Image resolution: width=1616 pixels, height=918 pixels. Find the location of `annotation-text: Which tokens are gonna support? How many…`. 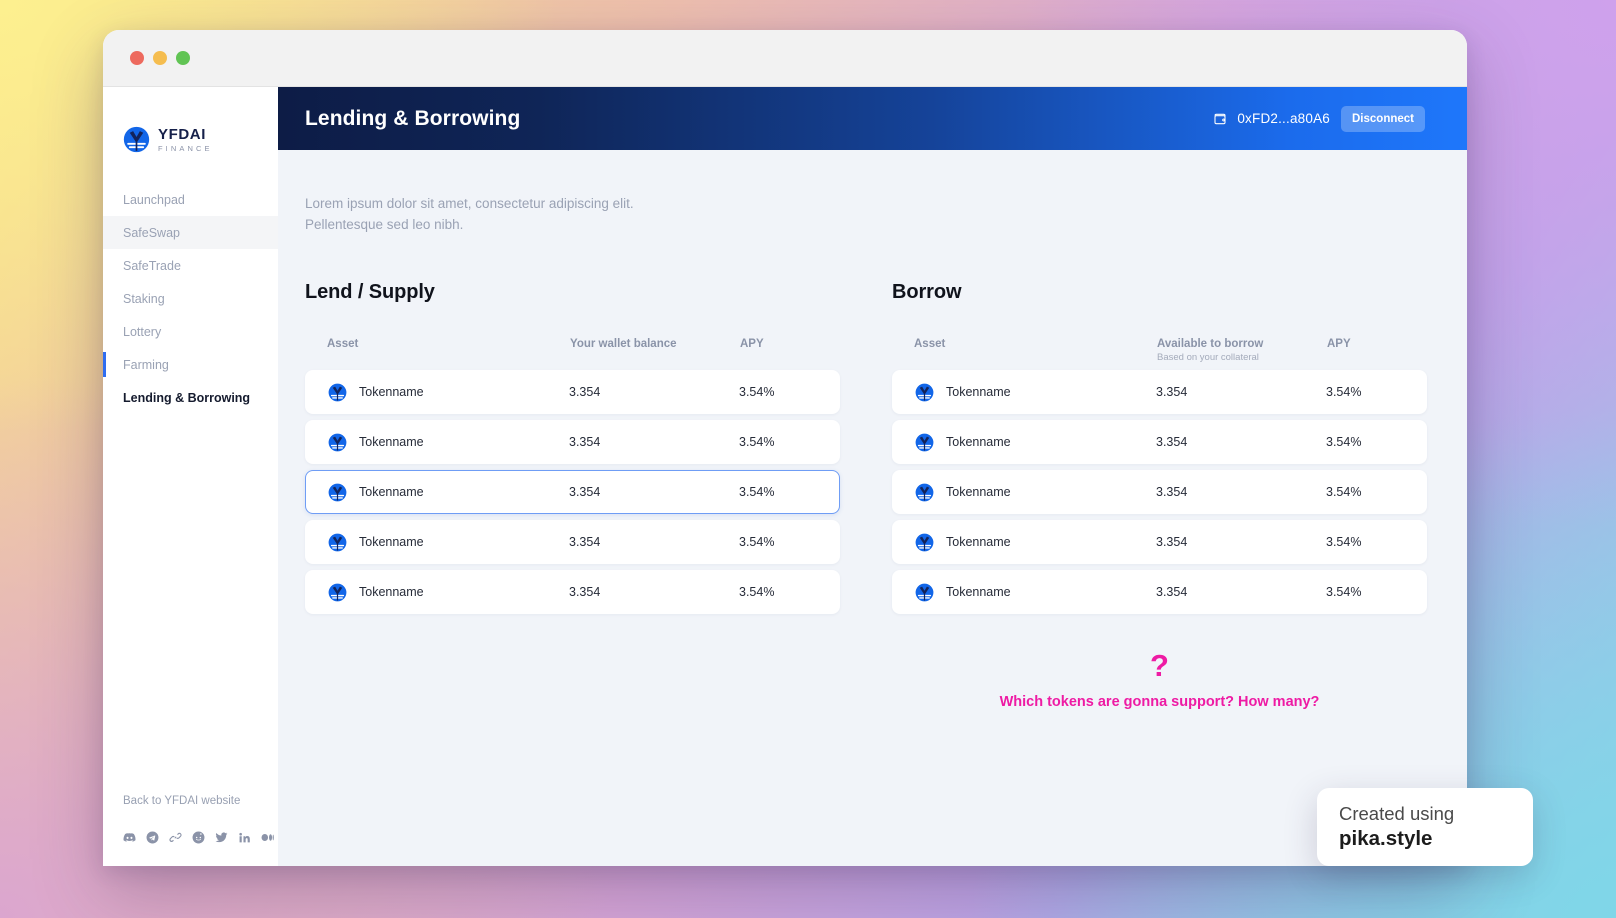

annotation-text: Which tokens are gonna support? How many… is located at coordinates (1159, 702).